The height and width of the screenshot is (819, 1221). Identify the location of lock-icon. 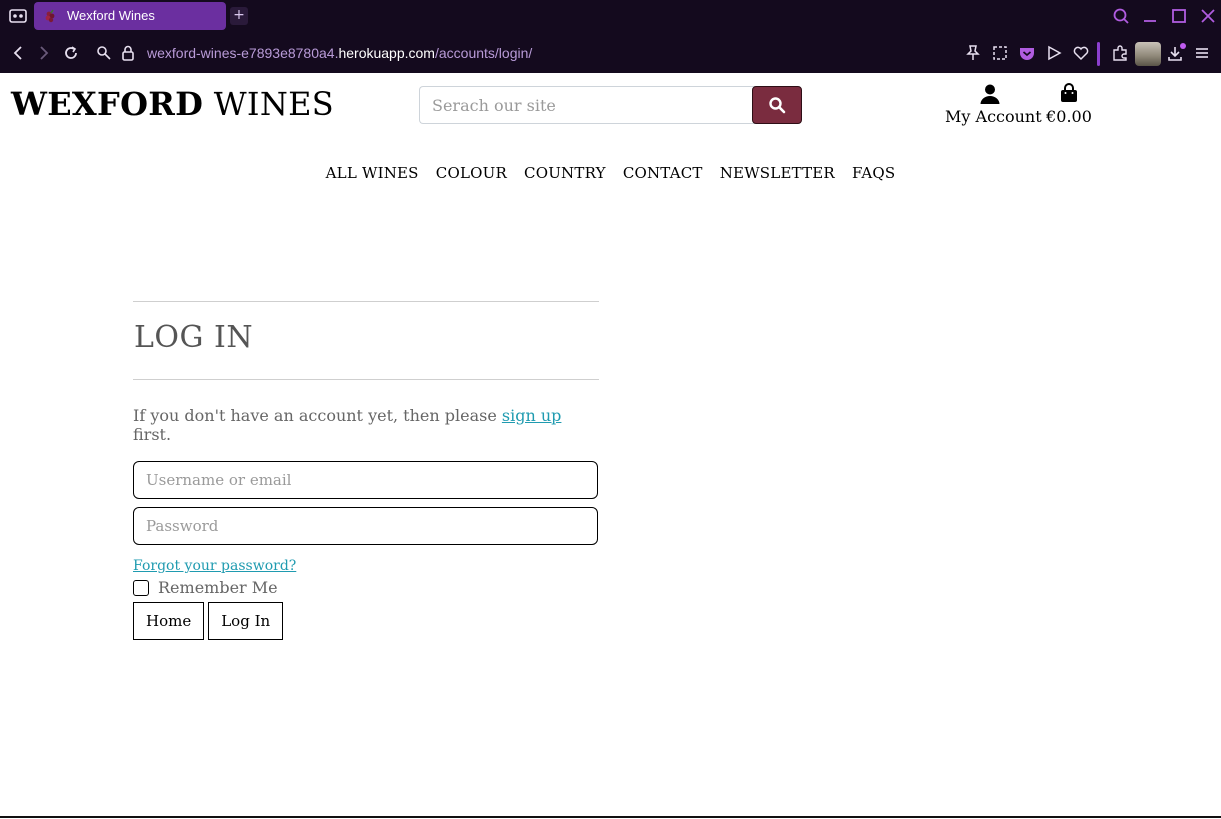
(128, 53).